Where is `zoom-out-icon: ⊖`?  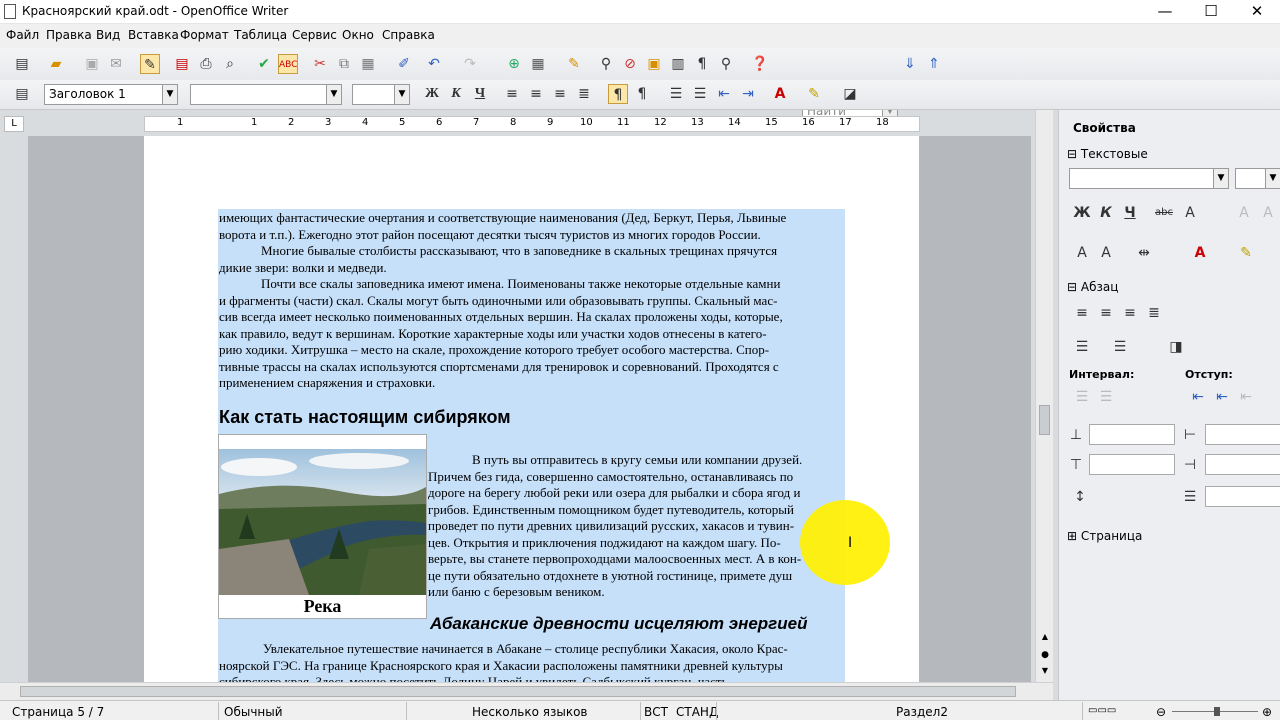 zoom-out-icon: ⊖ is located at coordinates (1161, 712).